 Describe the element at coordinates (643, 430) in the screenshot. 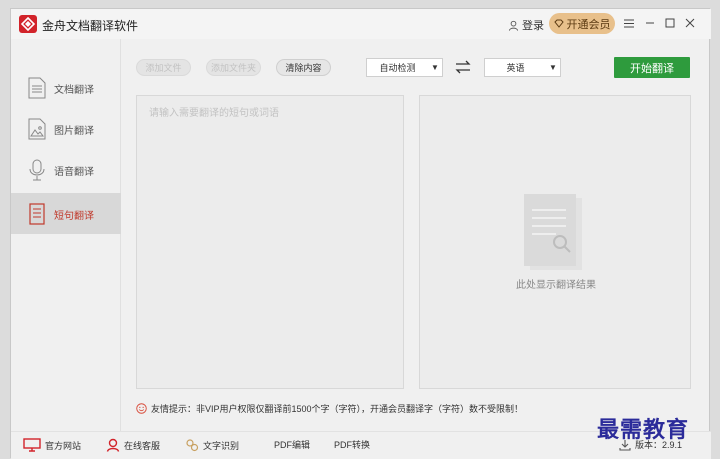

I see `watermark-text: 最需教育` at that location.